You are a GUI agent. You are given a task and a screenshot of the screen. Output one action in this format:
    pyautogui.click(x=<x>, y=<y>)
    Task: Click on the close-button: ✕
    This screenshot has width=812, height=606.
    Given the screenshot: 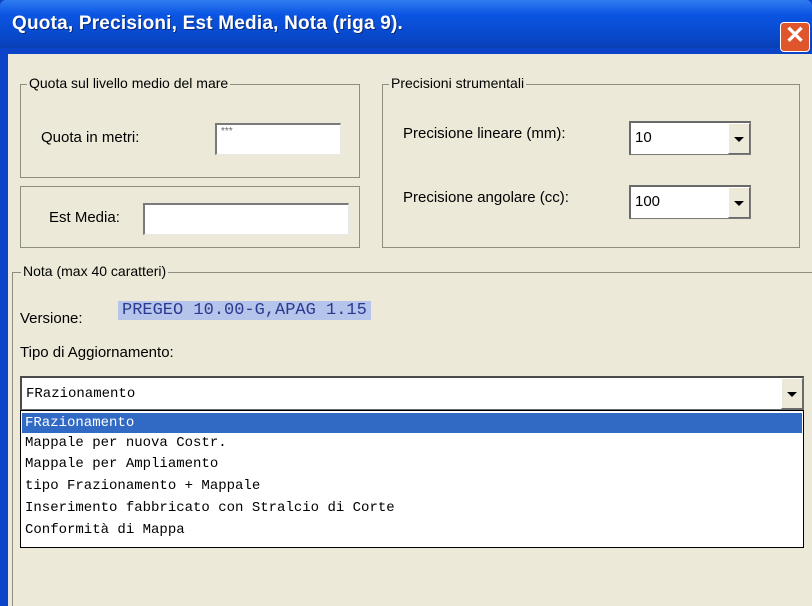 What is the action you would take?
    pyautogui.click(x=795, y=37)
    